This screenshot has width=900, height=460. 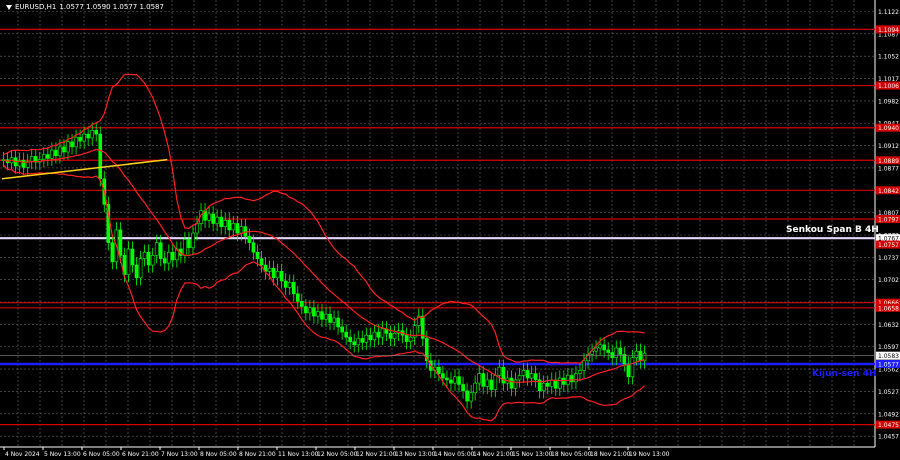 What do you see at coordinates (179, 454) in the screenshot?
I see `x-tick-label: 7 Nov 13:00` at bounding box center [179, 454].